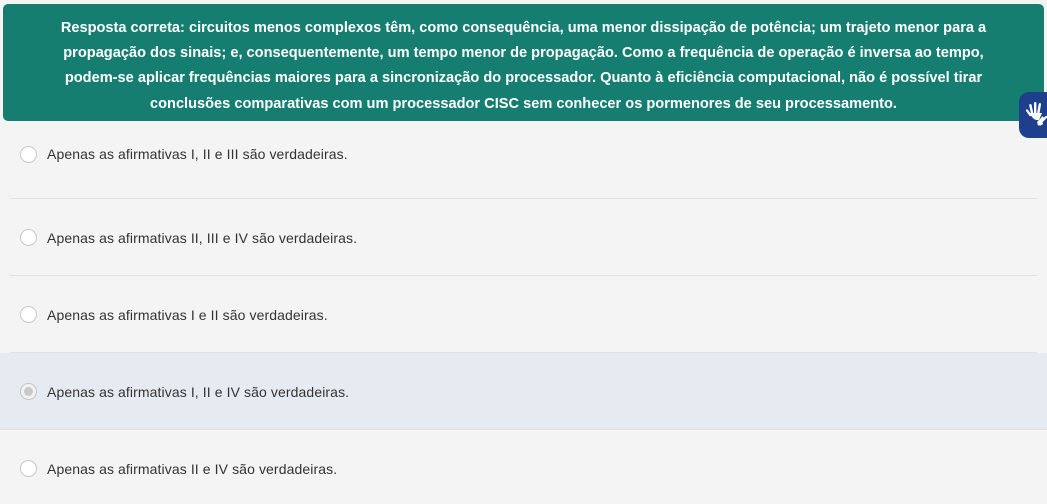  I want to click on radio-button-checked, so click(28, 391).